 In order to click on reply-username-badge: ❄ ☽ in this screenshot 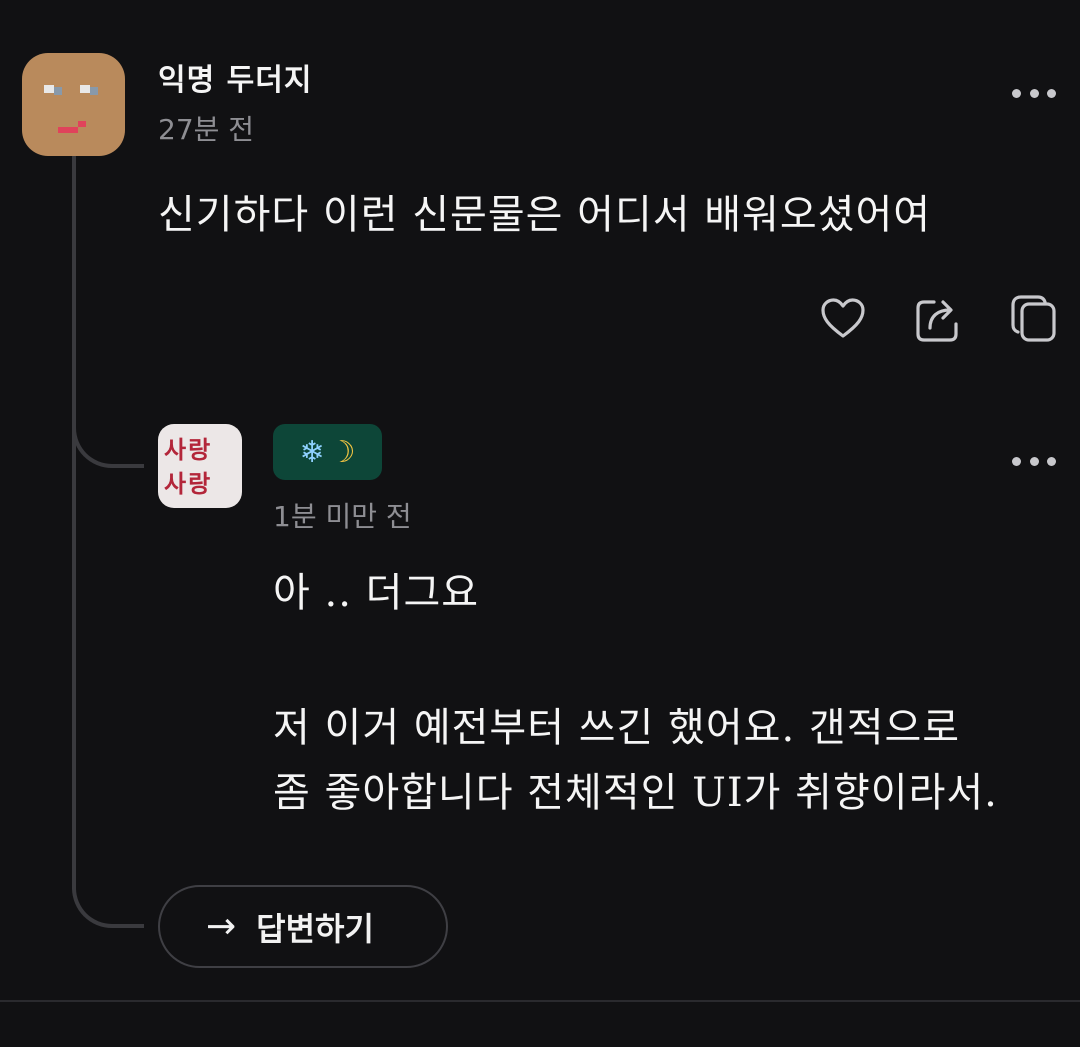, I will do `click(327, 452)`.